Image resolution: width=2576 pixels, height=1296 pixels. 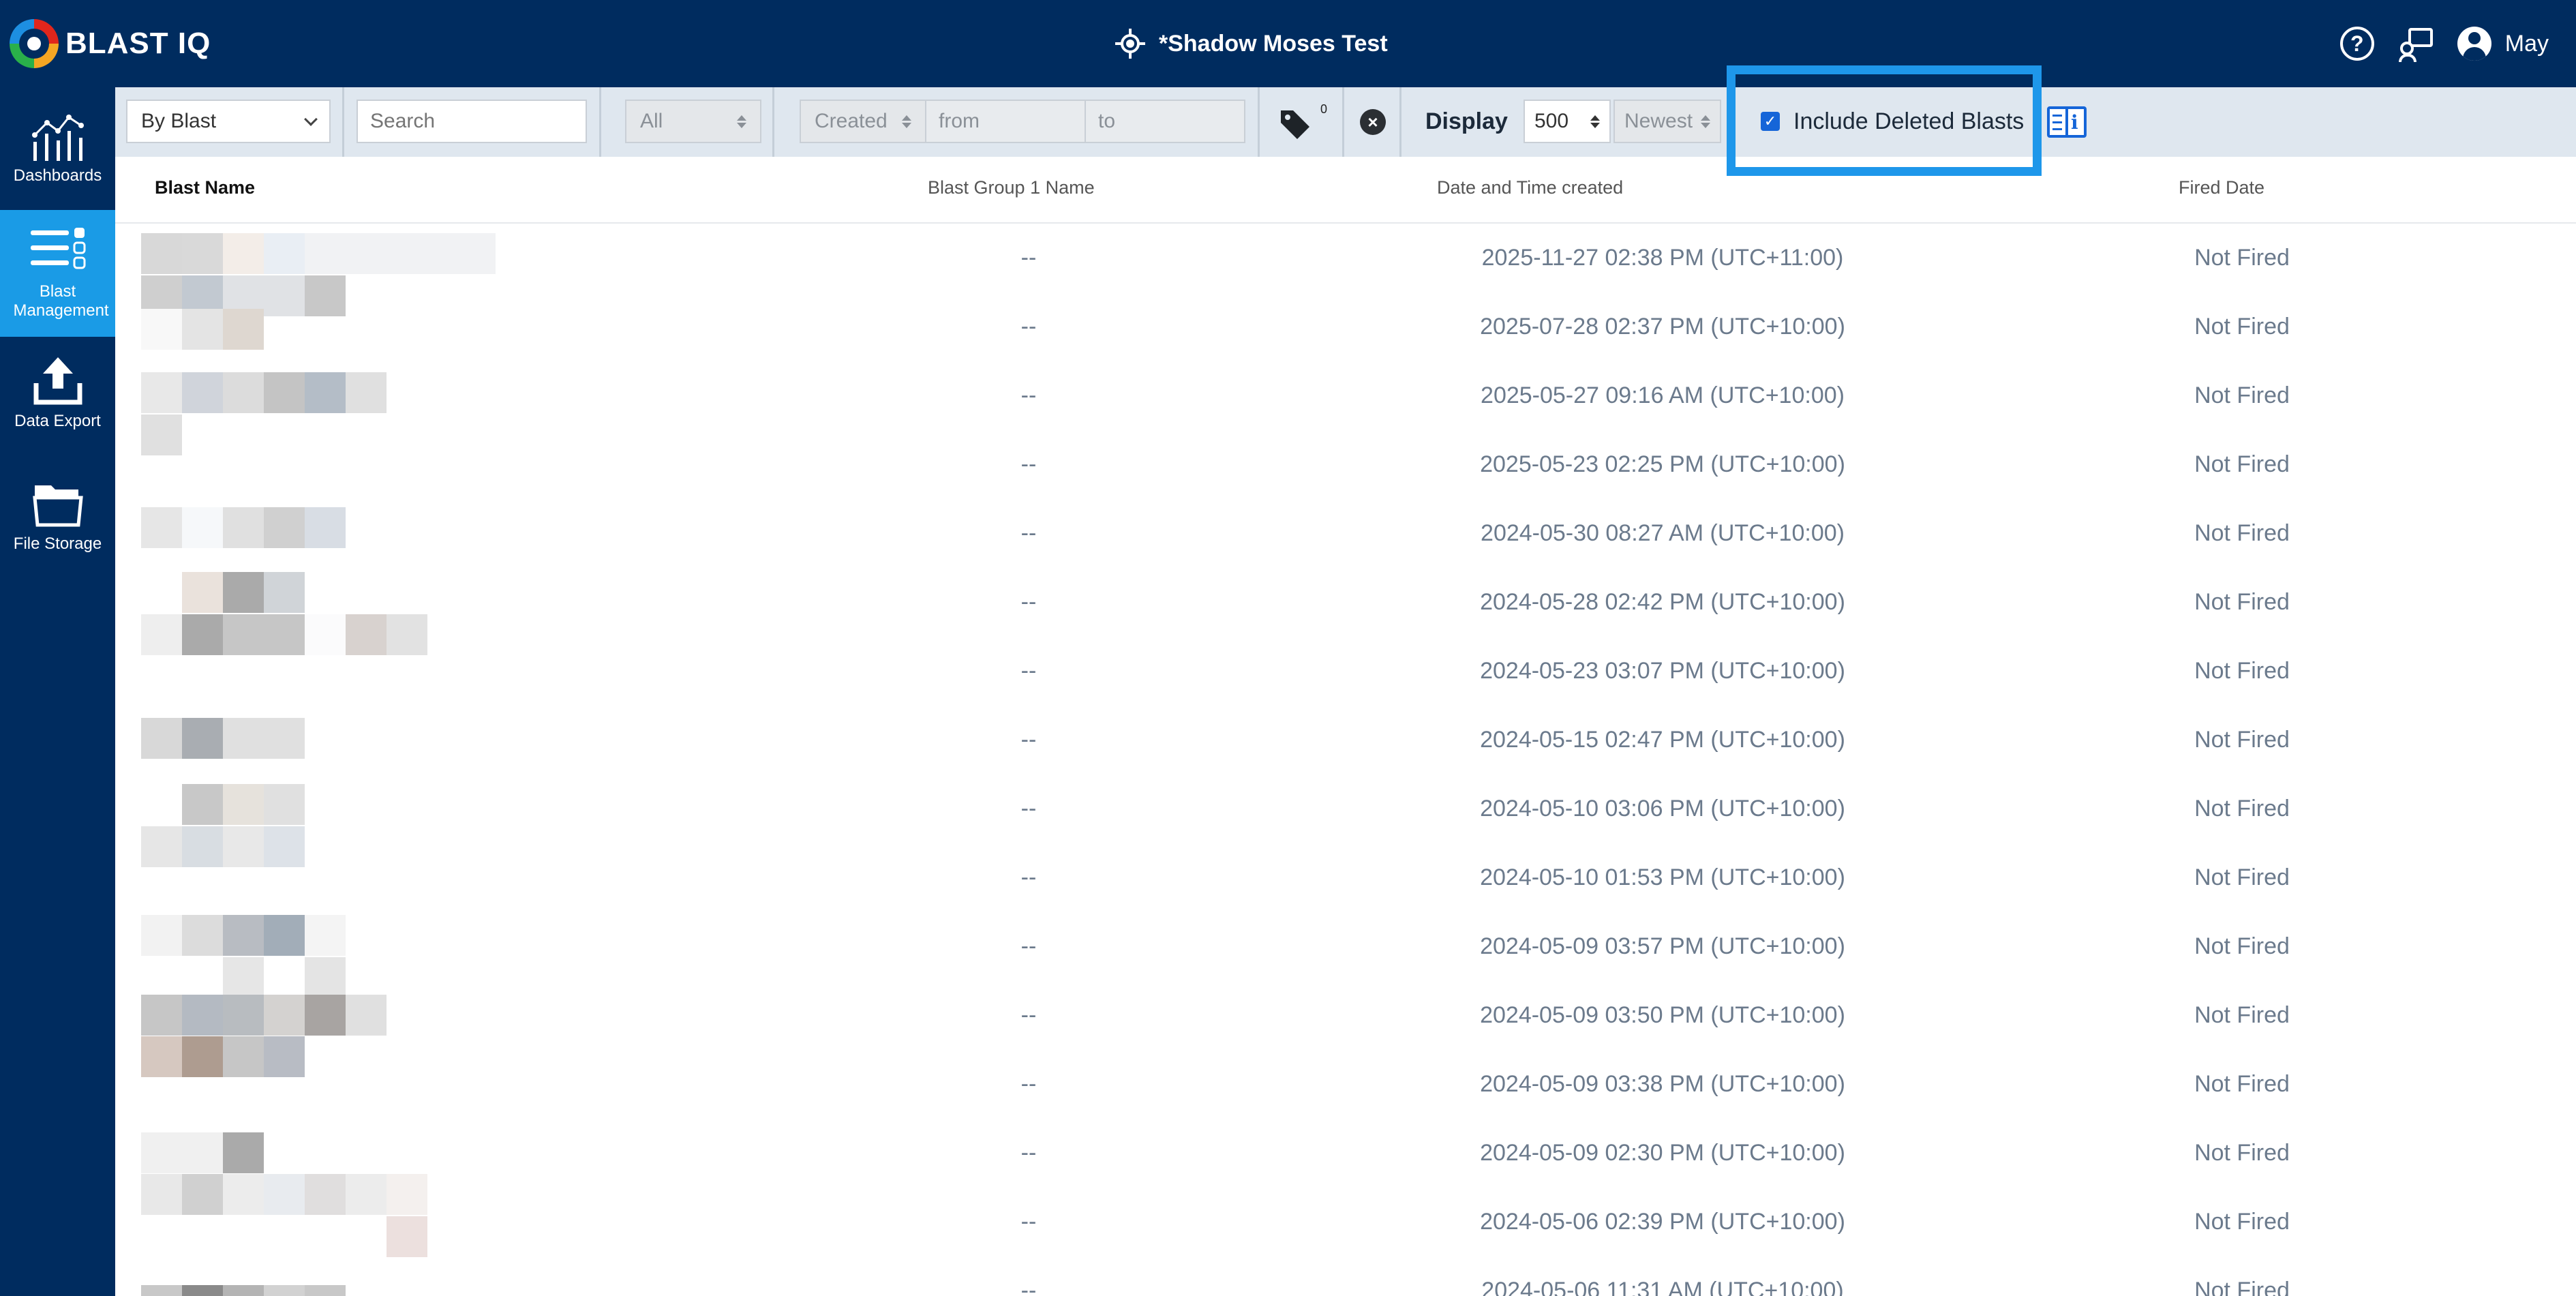 What do you see at coordinates (2416, 44) in the screenshot?
I see `support-chat-icon` at bounding box center [2416, 44].